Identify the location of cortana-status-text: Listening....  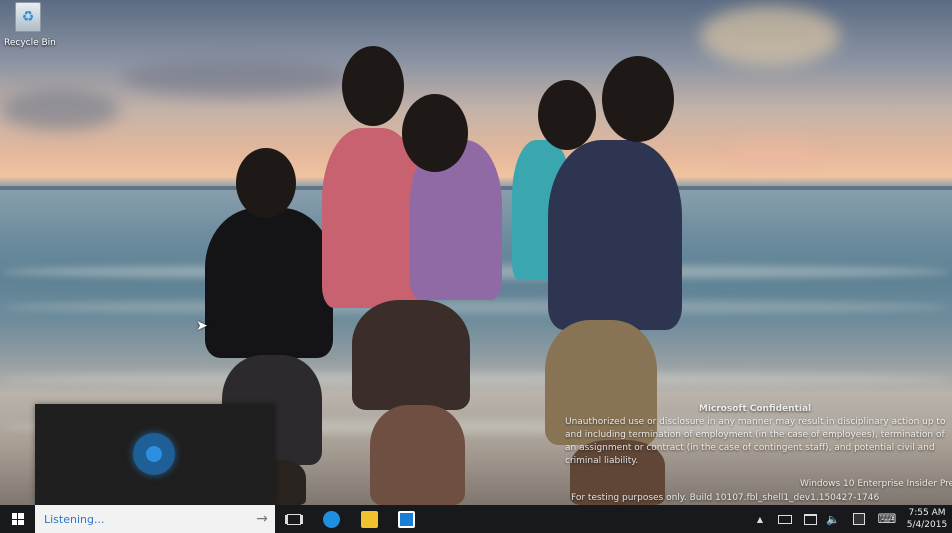
(74, 519).